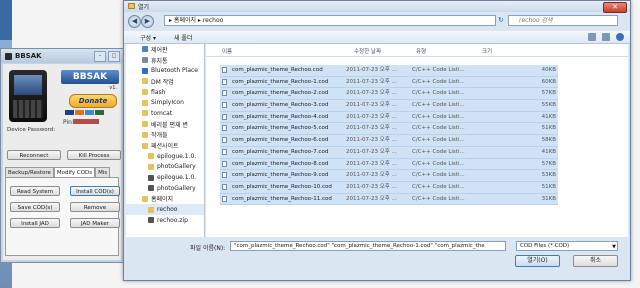  What do you see at coordinates (165, 60) in the screenshot?
I see `nav-item: 휴지통` at bounding box center [165, 60].